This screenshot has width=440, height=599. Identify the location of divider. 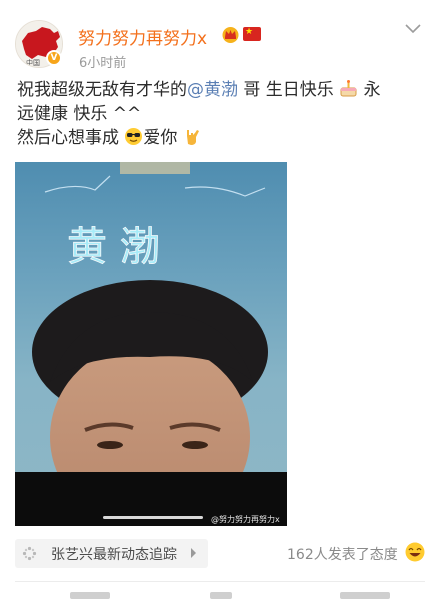
(220, 581).